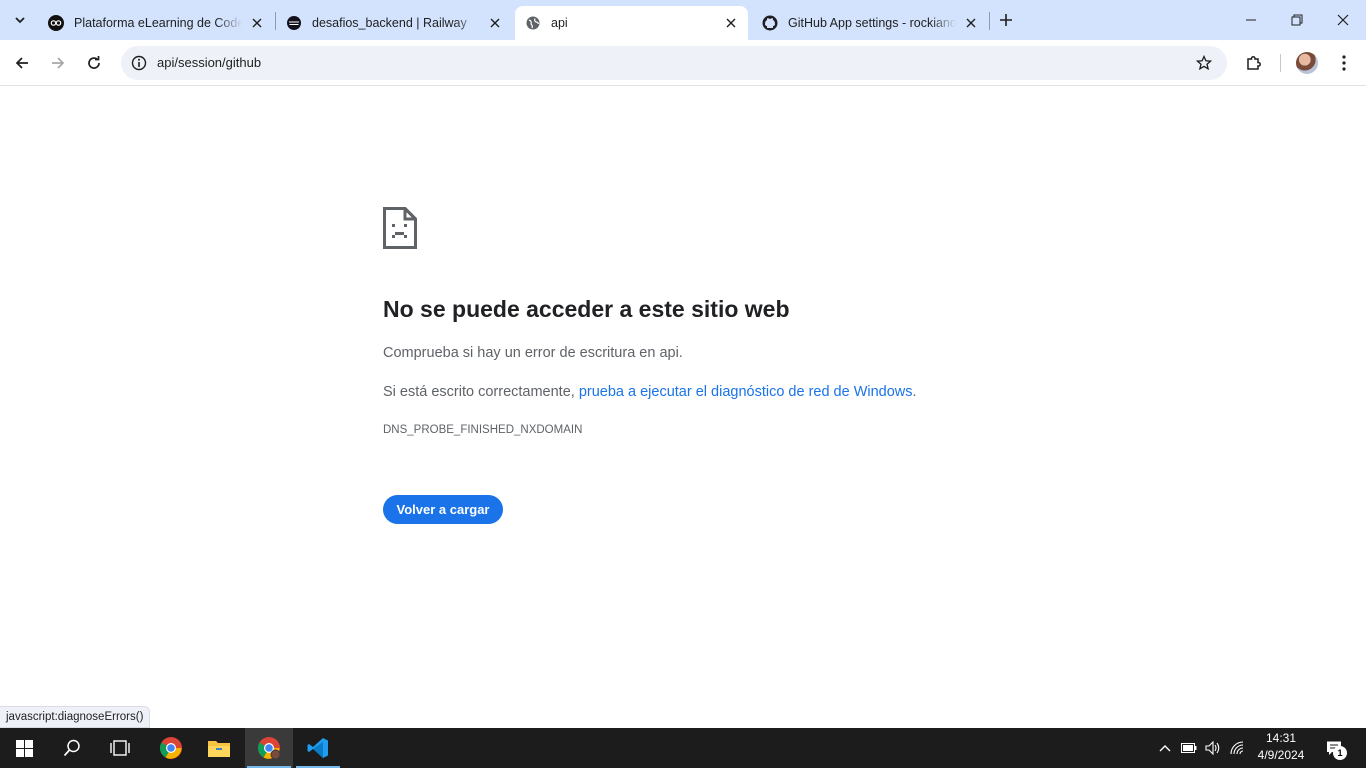  What do you see at coordinates (443, 509) in the screenshot?
I see `reload-page-button: Volver a cargar` at bounding box center [443, 509].